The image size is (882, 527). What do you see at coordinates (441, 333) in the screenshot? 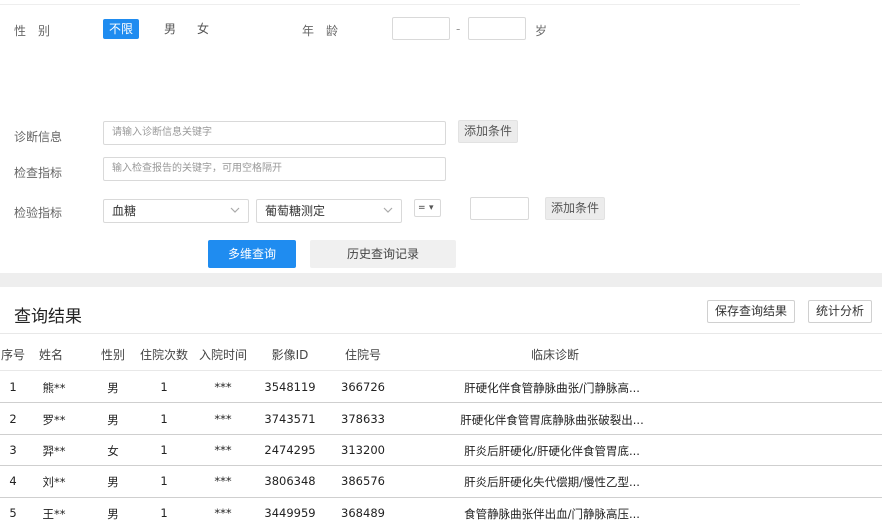
I see `table-top-border` at bounding box center [441, 333].